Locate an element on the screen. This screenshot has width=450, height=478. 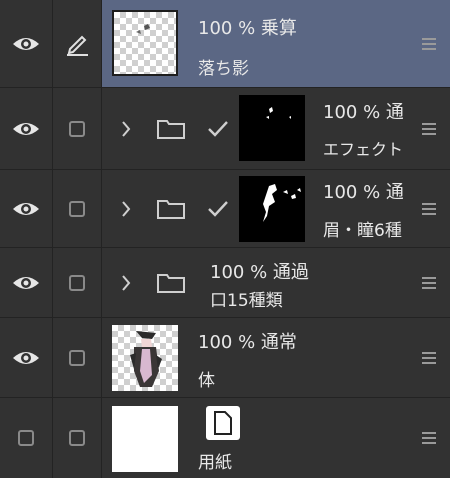
layer-name: 用紙 is located at coordinates (215, 463).